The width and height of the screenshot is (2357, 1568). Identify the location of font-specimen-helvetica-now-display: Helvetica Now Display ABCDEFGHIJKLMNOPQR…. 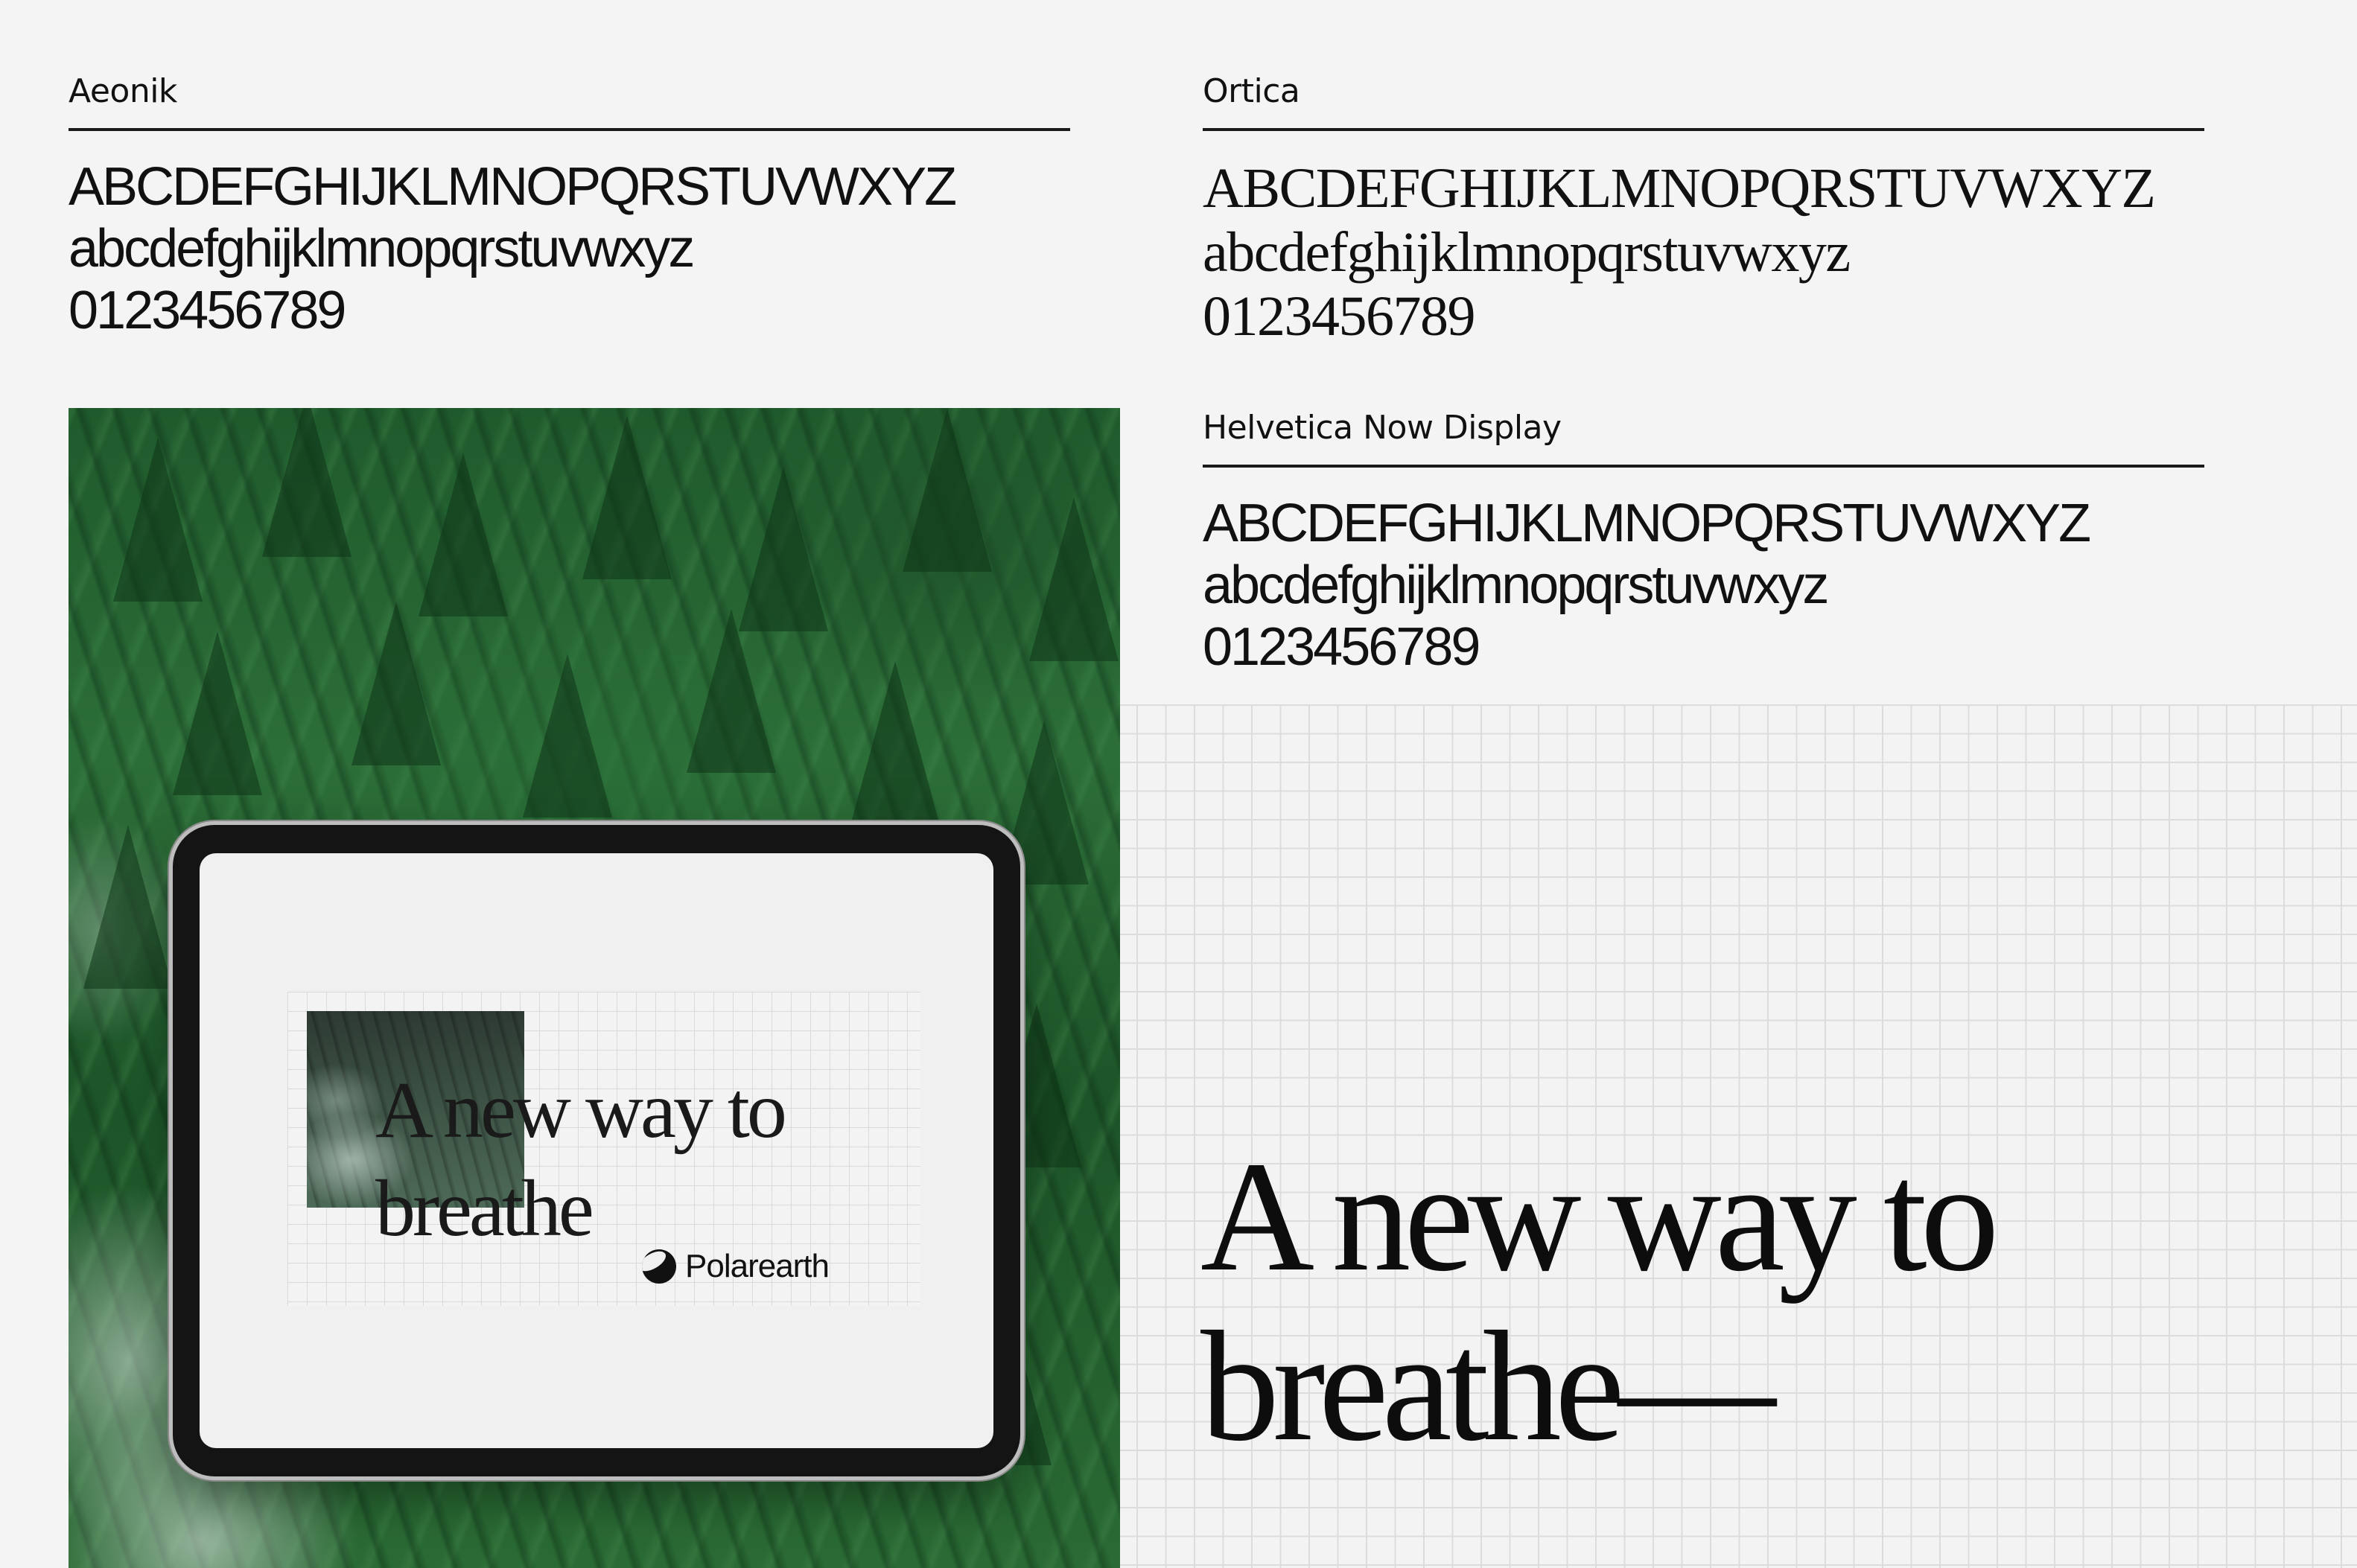
(1703, 543).